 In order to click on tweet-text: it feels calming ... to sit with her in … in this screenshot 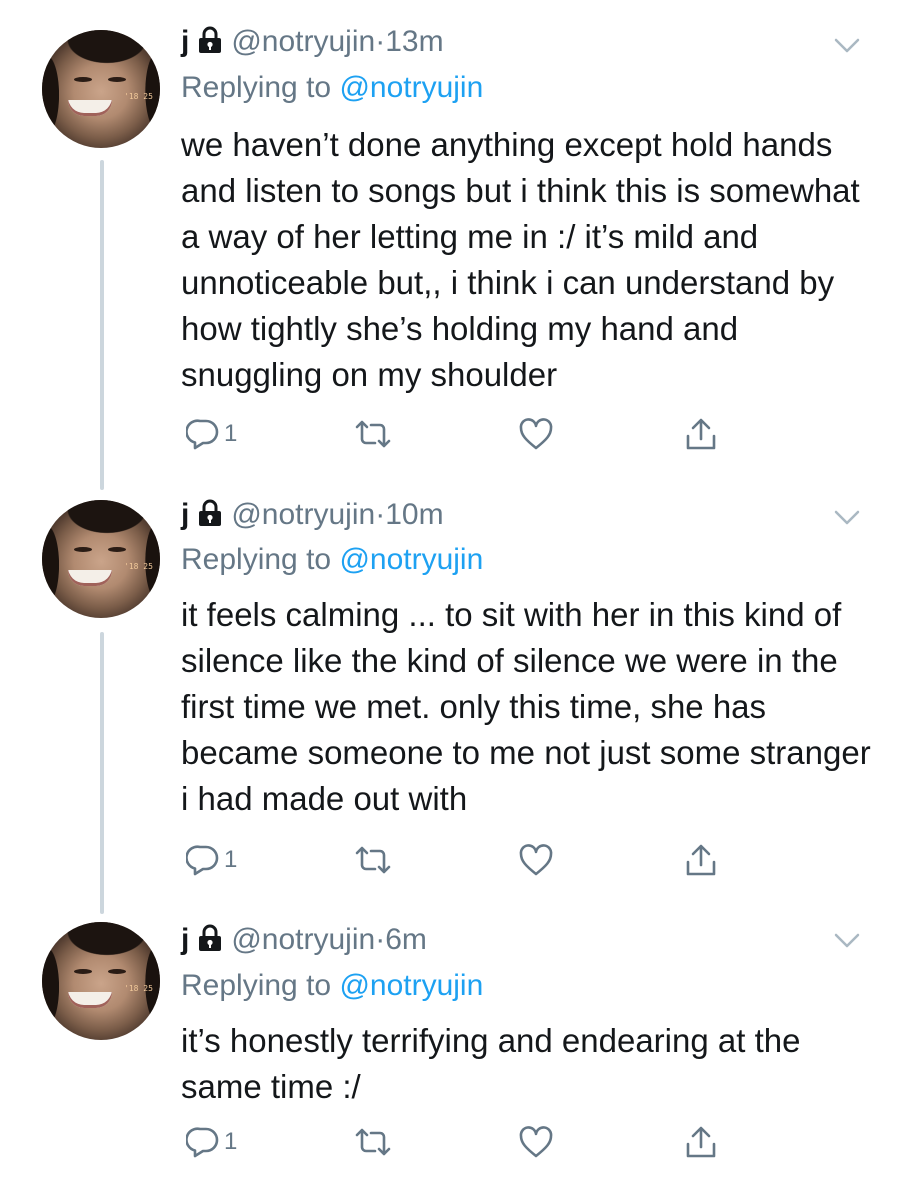, I will do `click(526, 706)`.